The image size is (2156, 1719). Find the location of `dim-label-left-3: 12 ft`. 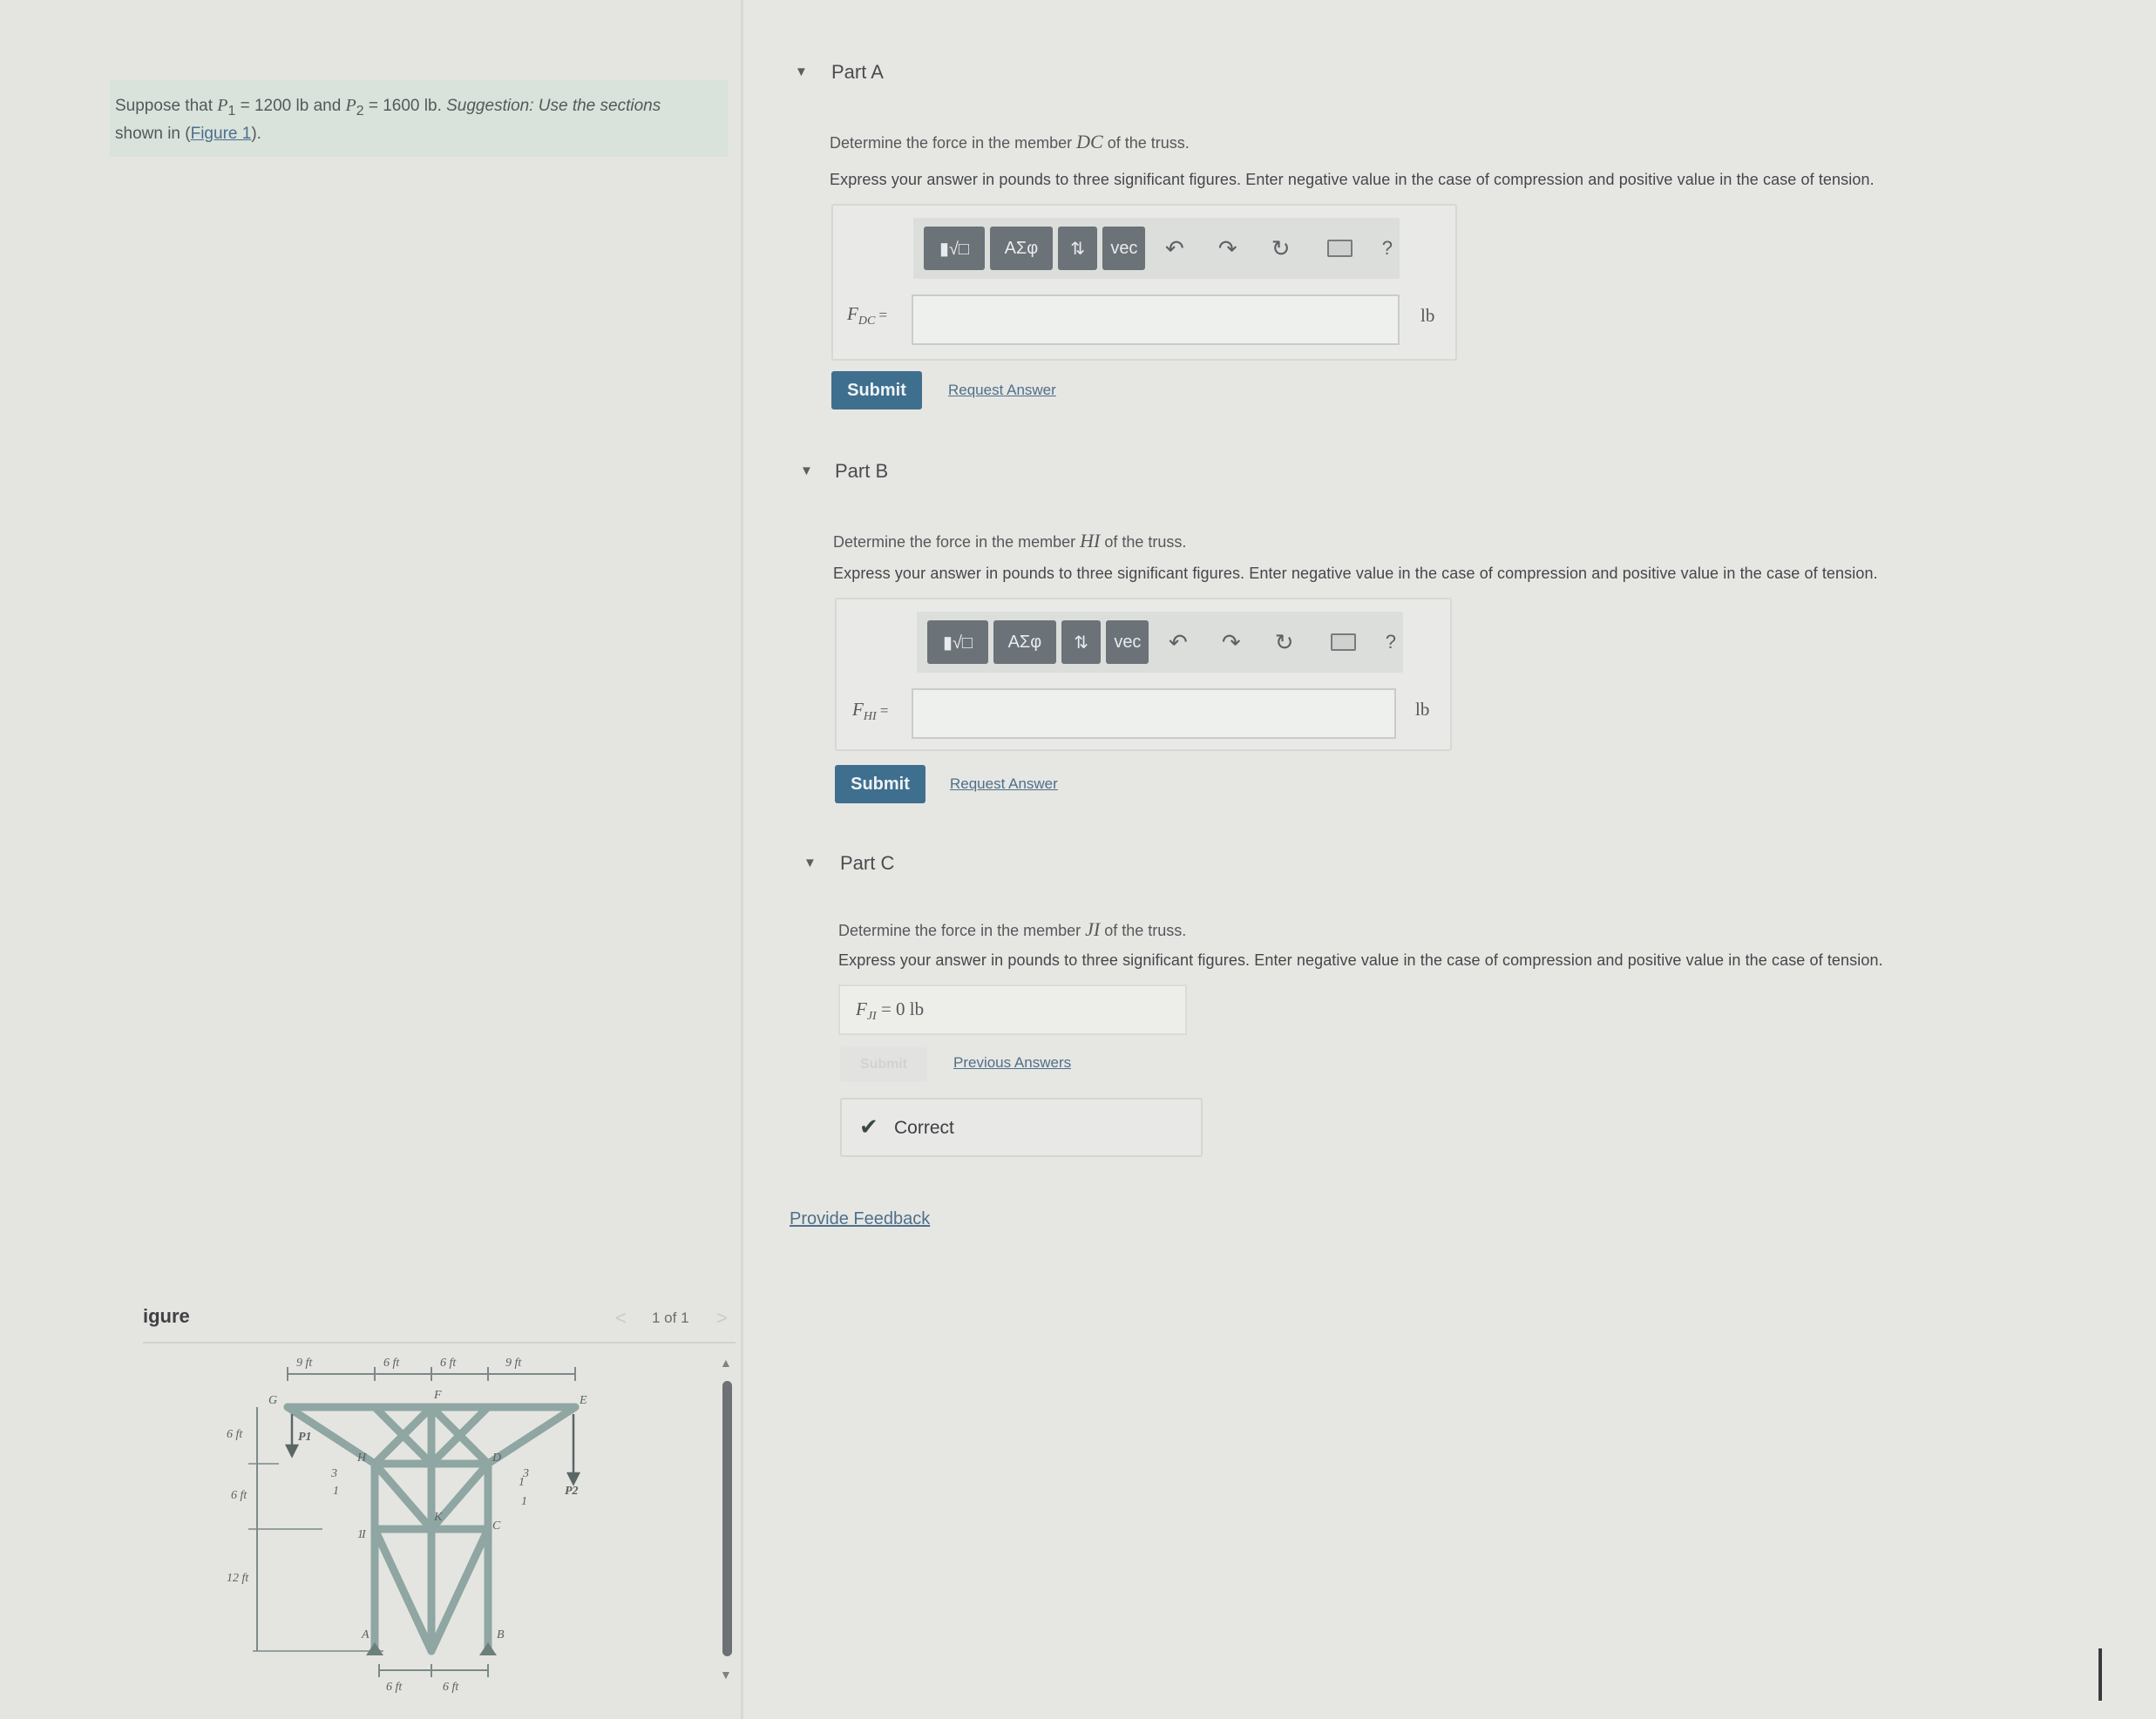

dim-label-left-3: 12 ft is located at coordinates (238, 1578).